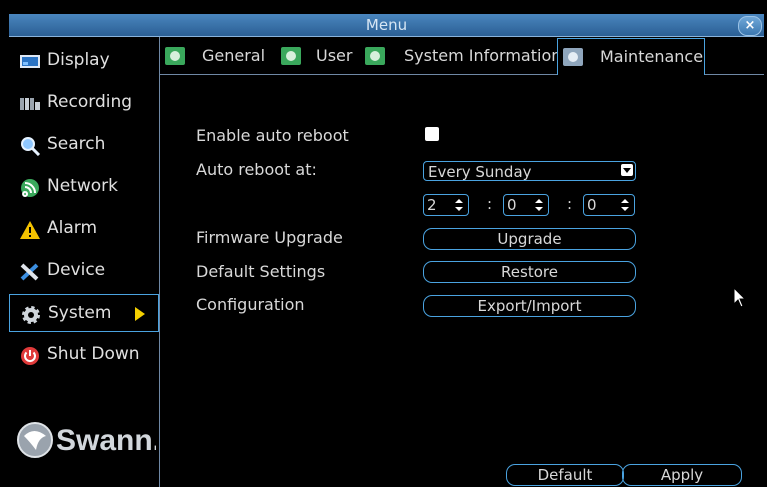 This screenshot has width=767, height=487. Describe the element at coordinates (76, 270) in the screenshot. I see `sidebar-item-label: Device` at that location.